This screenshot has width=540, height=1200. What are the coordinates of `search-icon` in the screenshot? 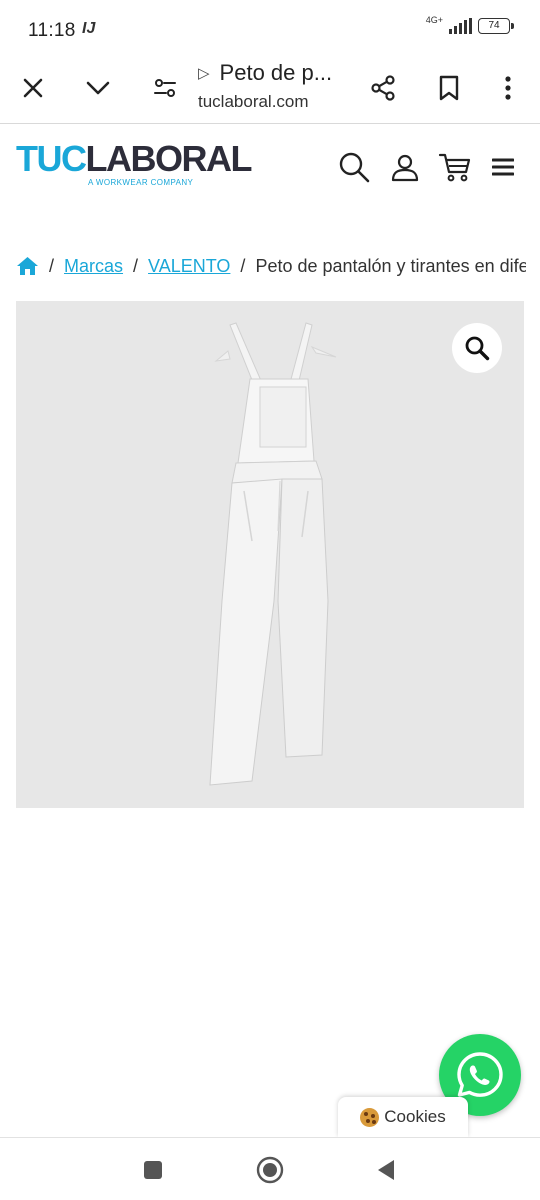 It's located at (354, 167).